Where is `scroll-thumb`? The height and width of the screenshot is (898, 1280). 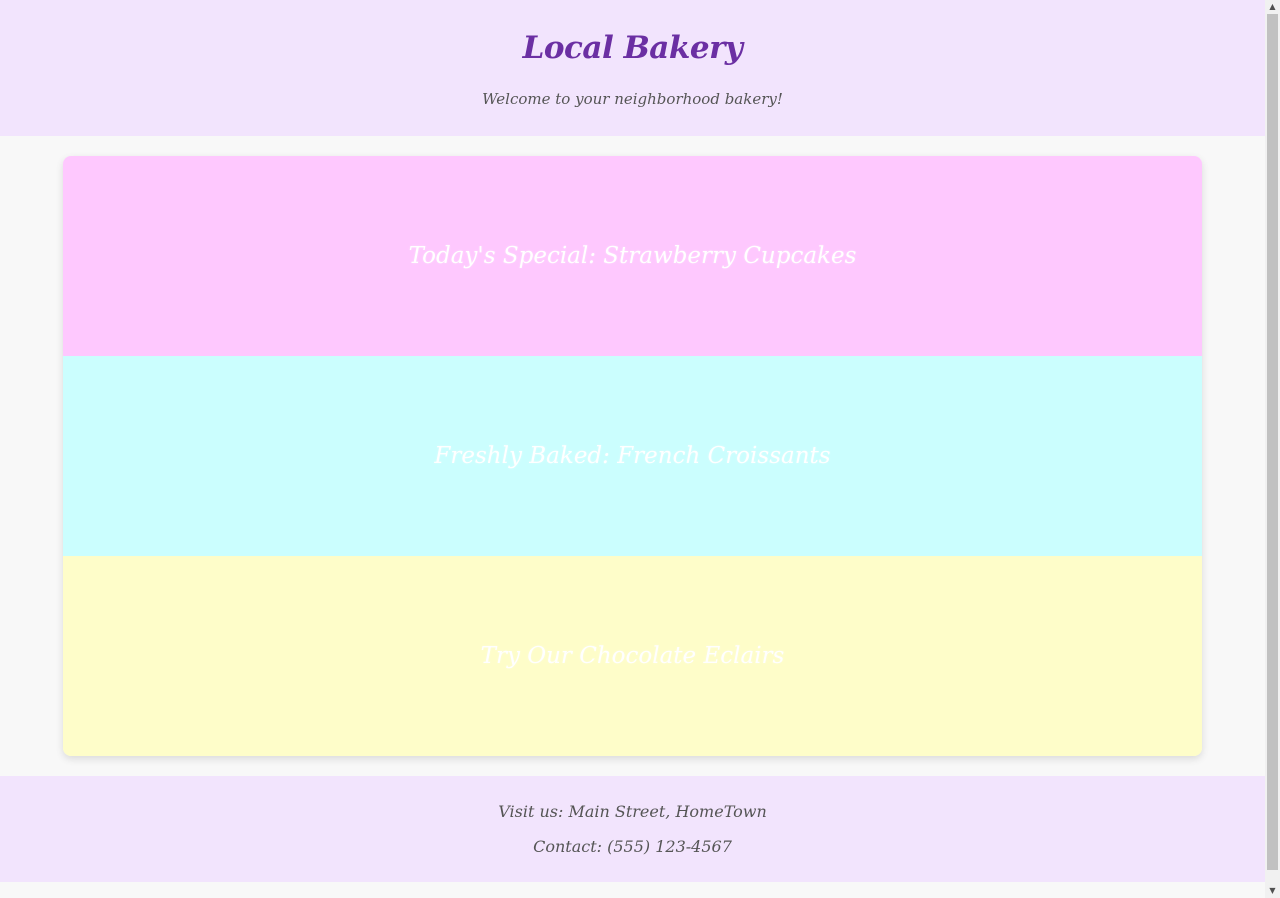 scroll-thumb is located at coordinates (1272, 442).